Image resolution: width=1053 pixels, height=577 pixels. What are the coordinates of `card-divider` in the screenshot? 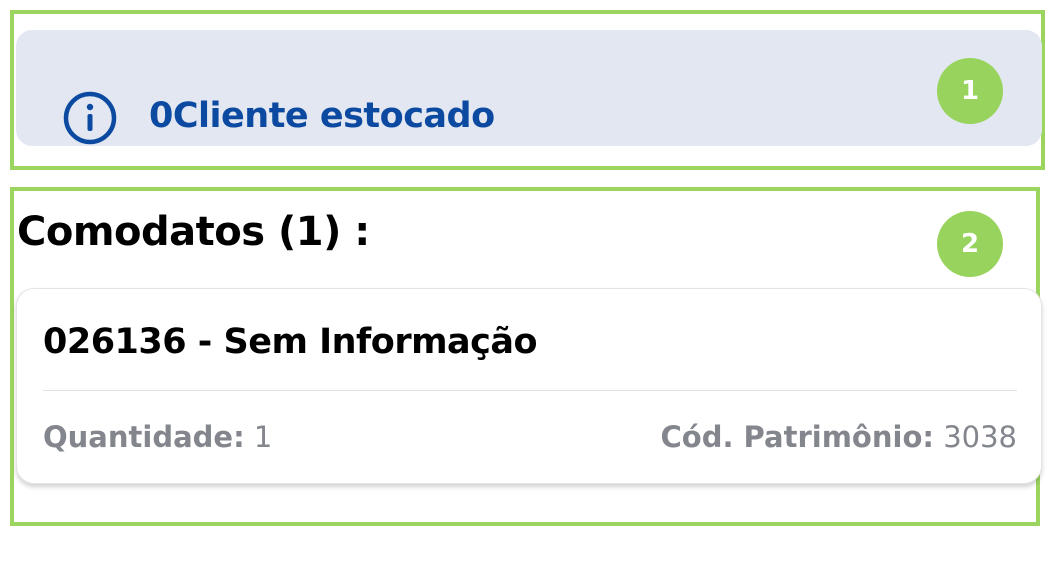 It's located at (530, 390).